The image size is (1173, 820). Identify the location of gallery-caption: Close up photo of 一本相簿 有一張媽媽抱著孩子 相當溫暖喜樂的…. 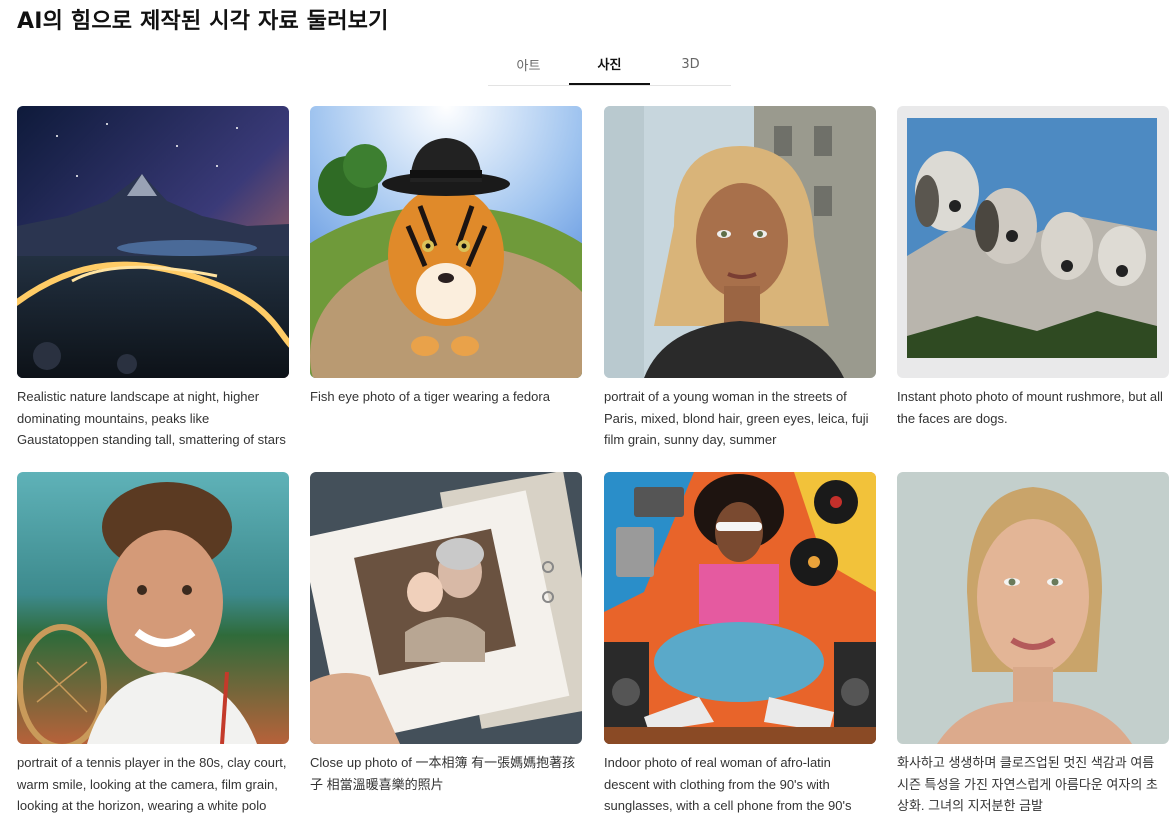
(443, 773).